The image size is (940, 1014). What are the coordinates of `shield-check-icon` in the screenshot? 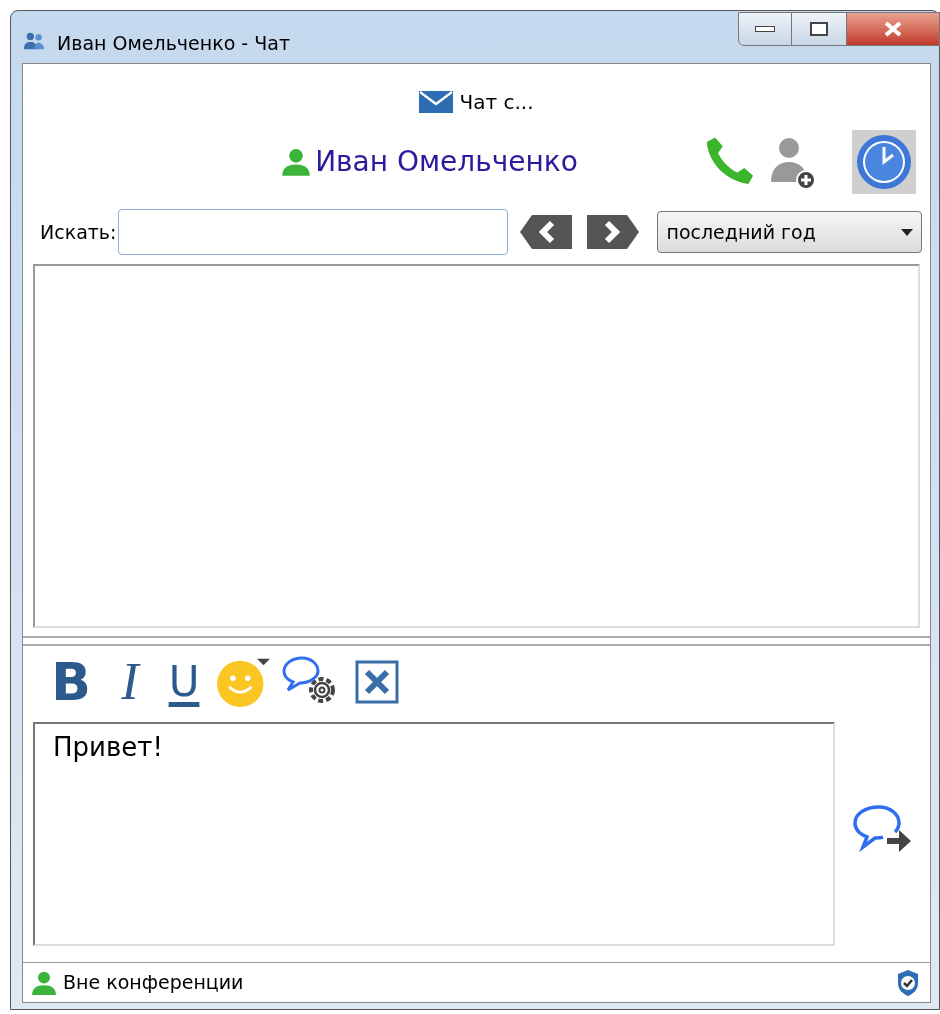 It's located at (908, 982).